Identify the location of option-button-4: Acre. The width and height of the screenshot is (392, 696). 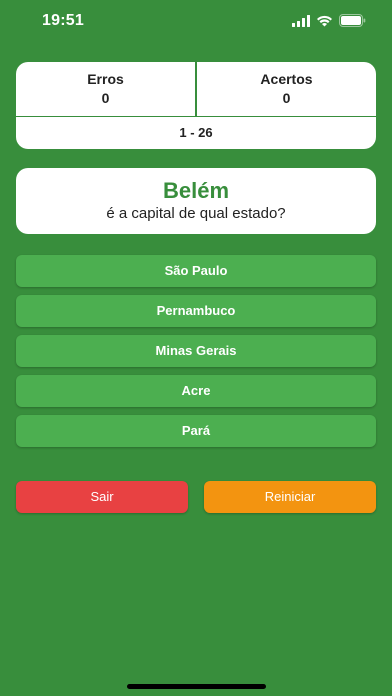
(196, 391).